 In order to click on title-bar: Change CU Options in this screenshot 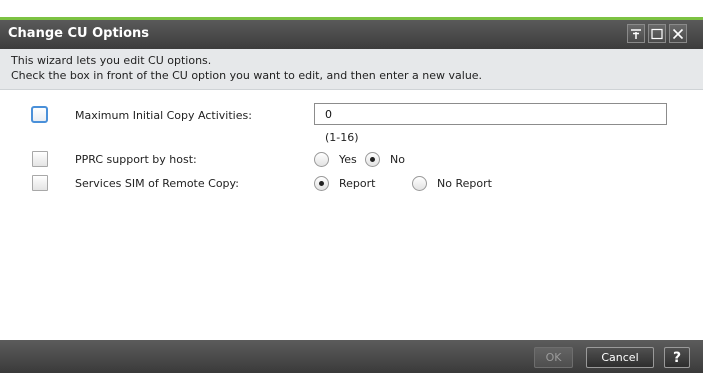, I will do `click(351, 34)`.